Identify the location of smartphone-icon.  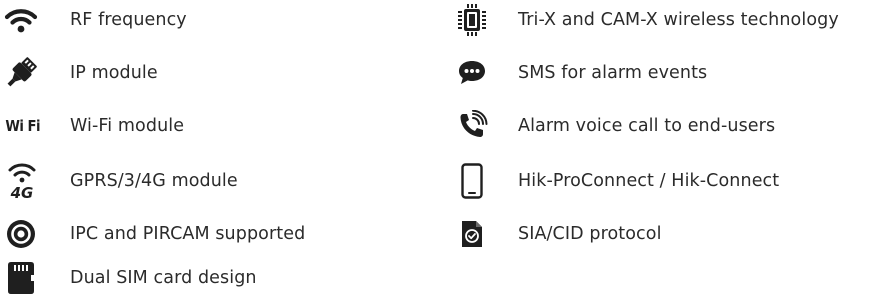
(472, 181).